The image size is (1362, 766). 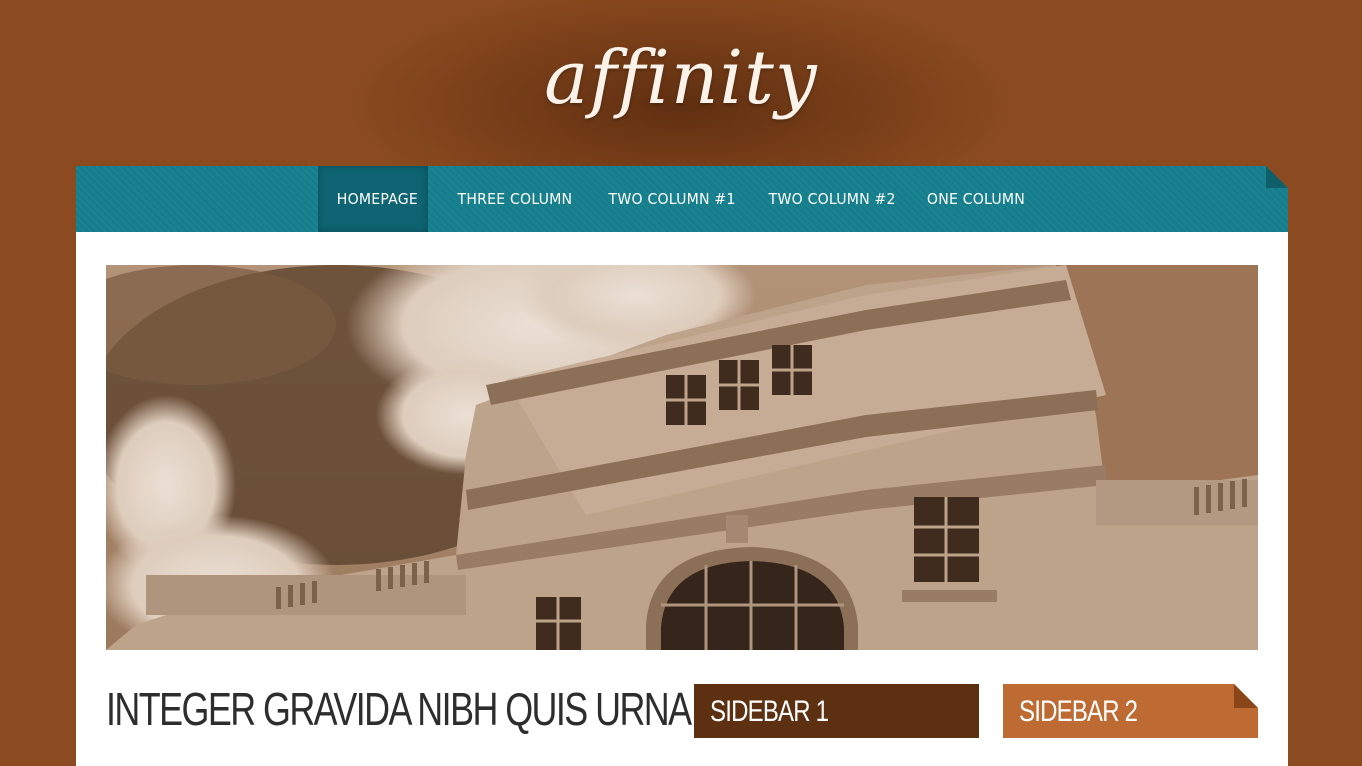 What do you see at coordinates (976, 199) in the screenshot?
I see `nav-item-one-column: ONE COLUMN` at bounding box center [976, 199].